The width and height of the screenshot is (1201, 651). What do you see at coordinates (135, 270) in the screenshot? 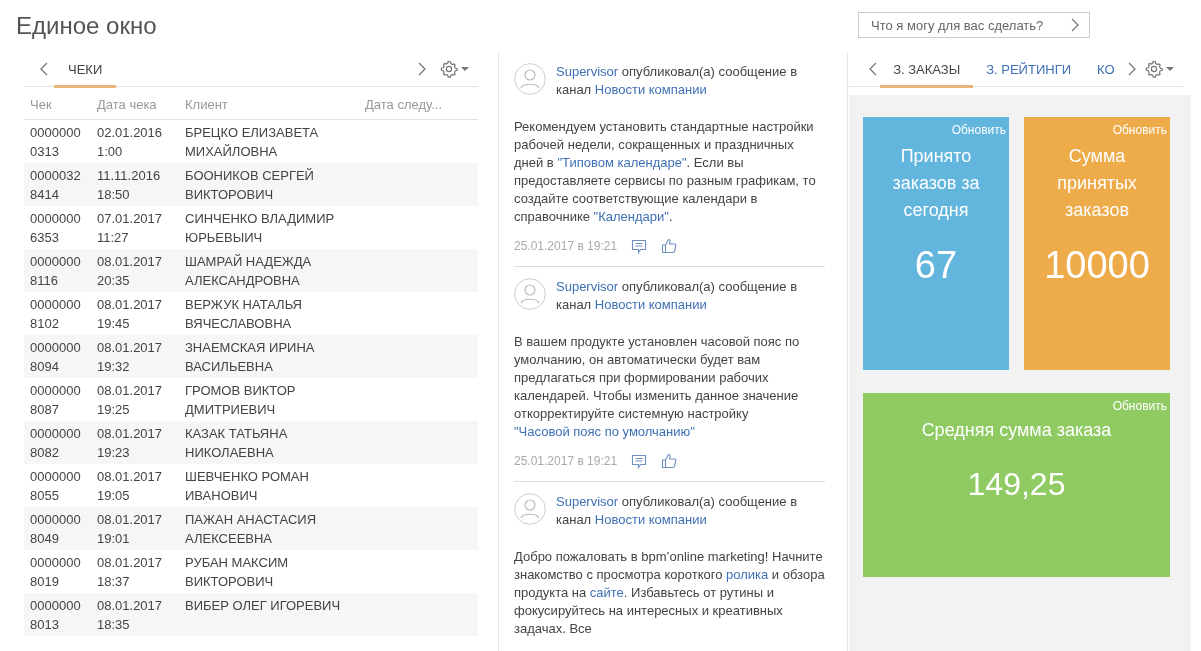
I see `table-cell: 08.01.2017 20:35` at bounding box center [135, 270].